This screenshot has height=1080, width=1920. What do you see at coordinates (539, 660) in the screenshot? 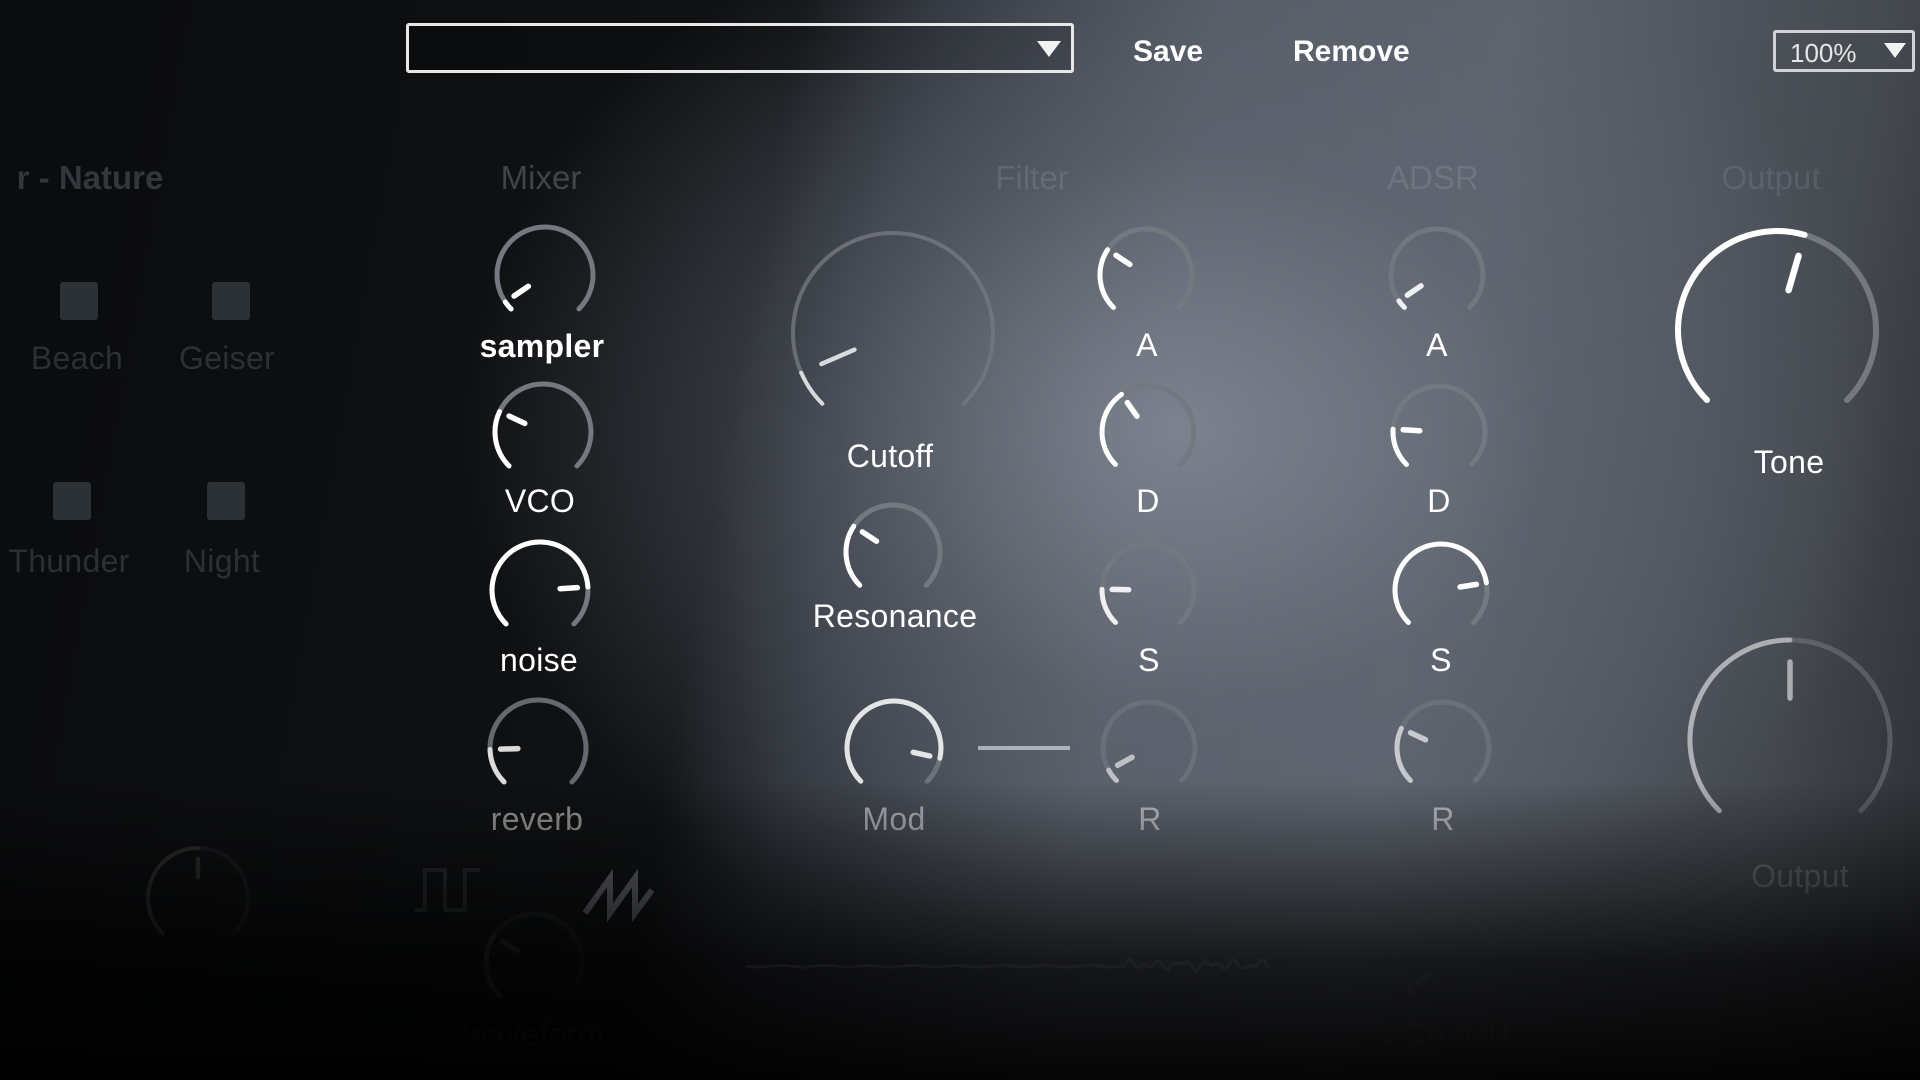
I see `knob-label-noise: noise` at bounding box center [539, 660].